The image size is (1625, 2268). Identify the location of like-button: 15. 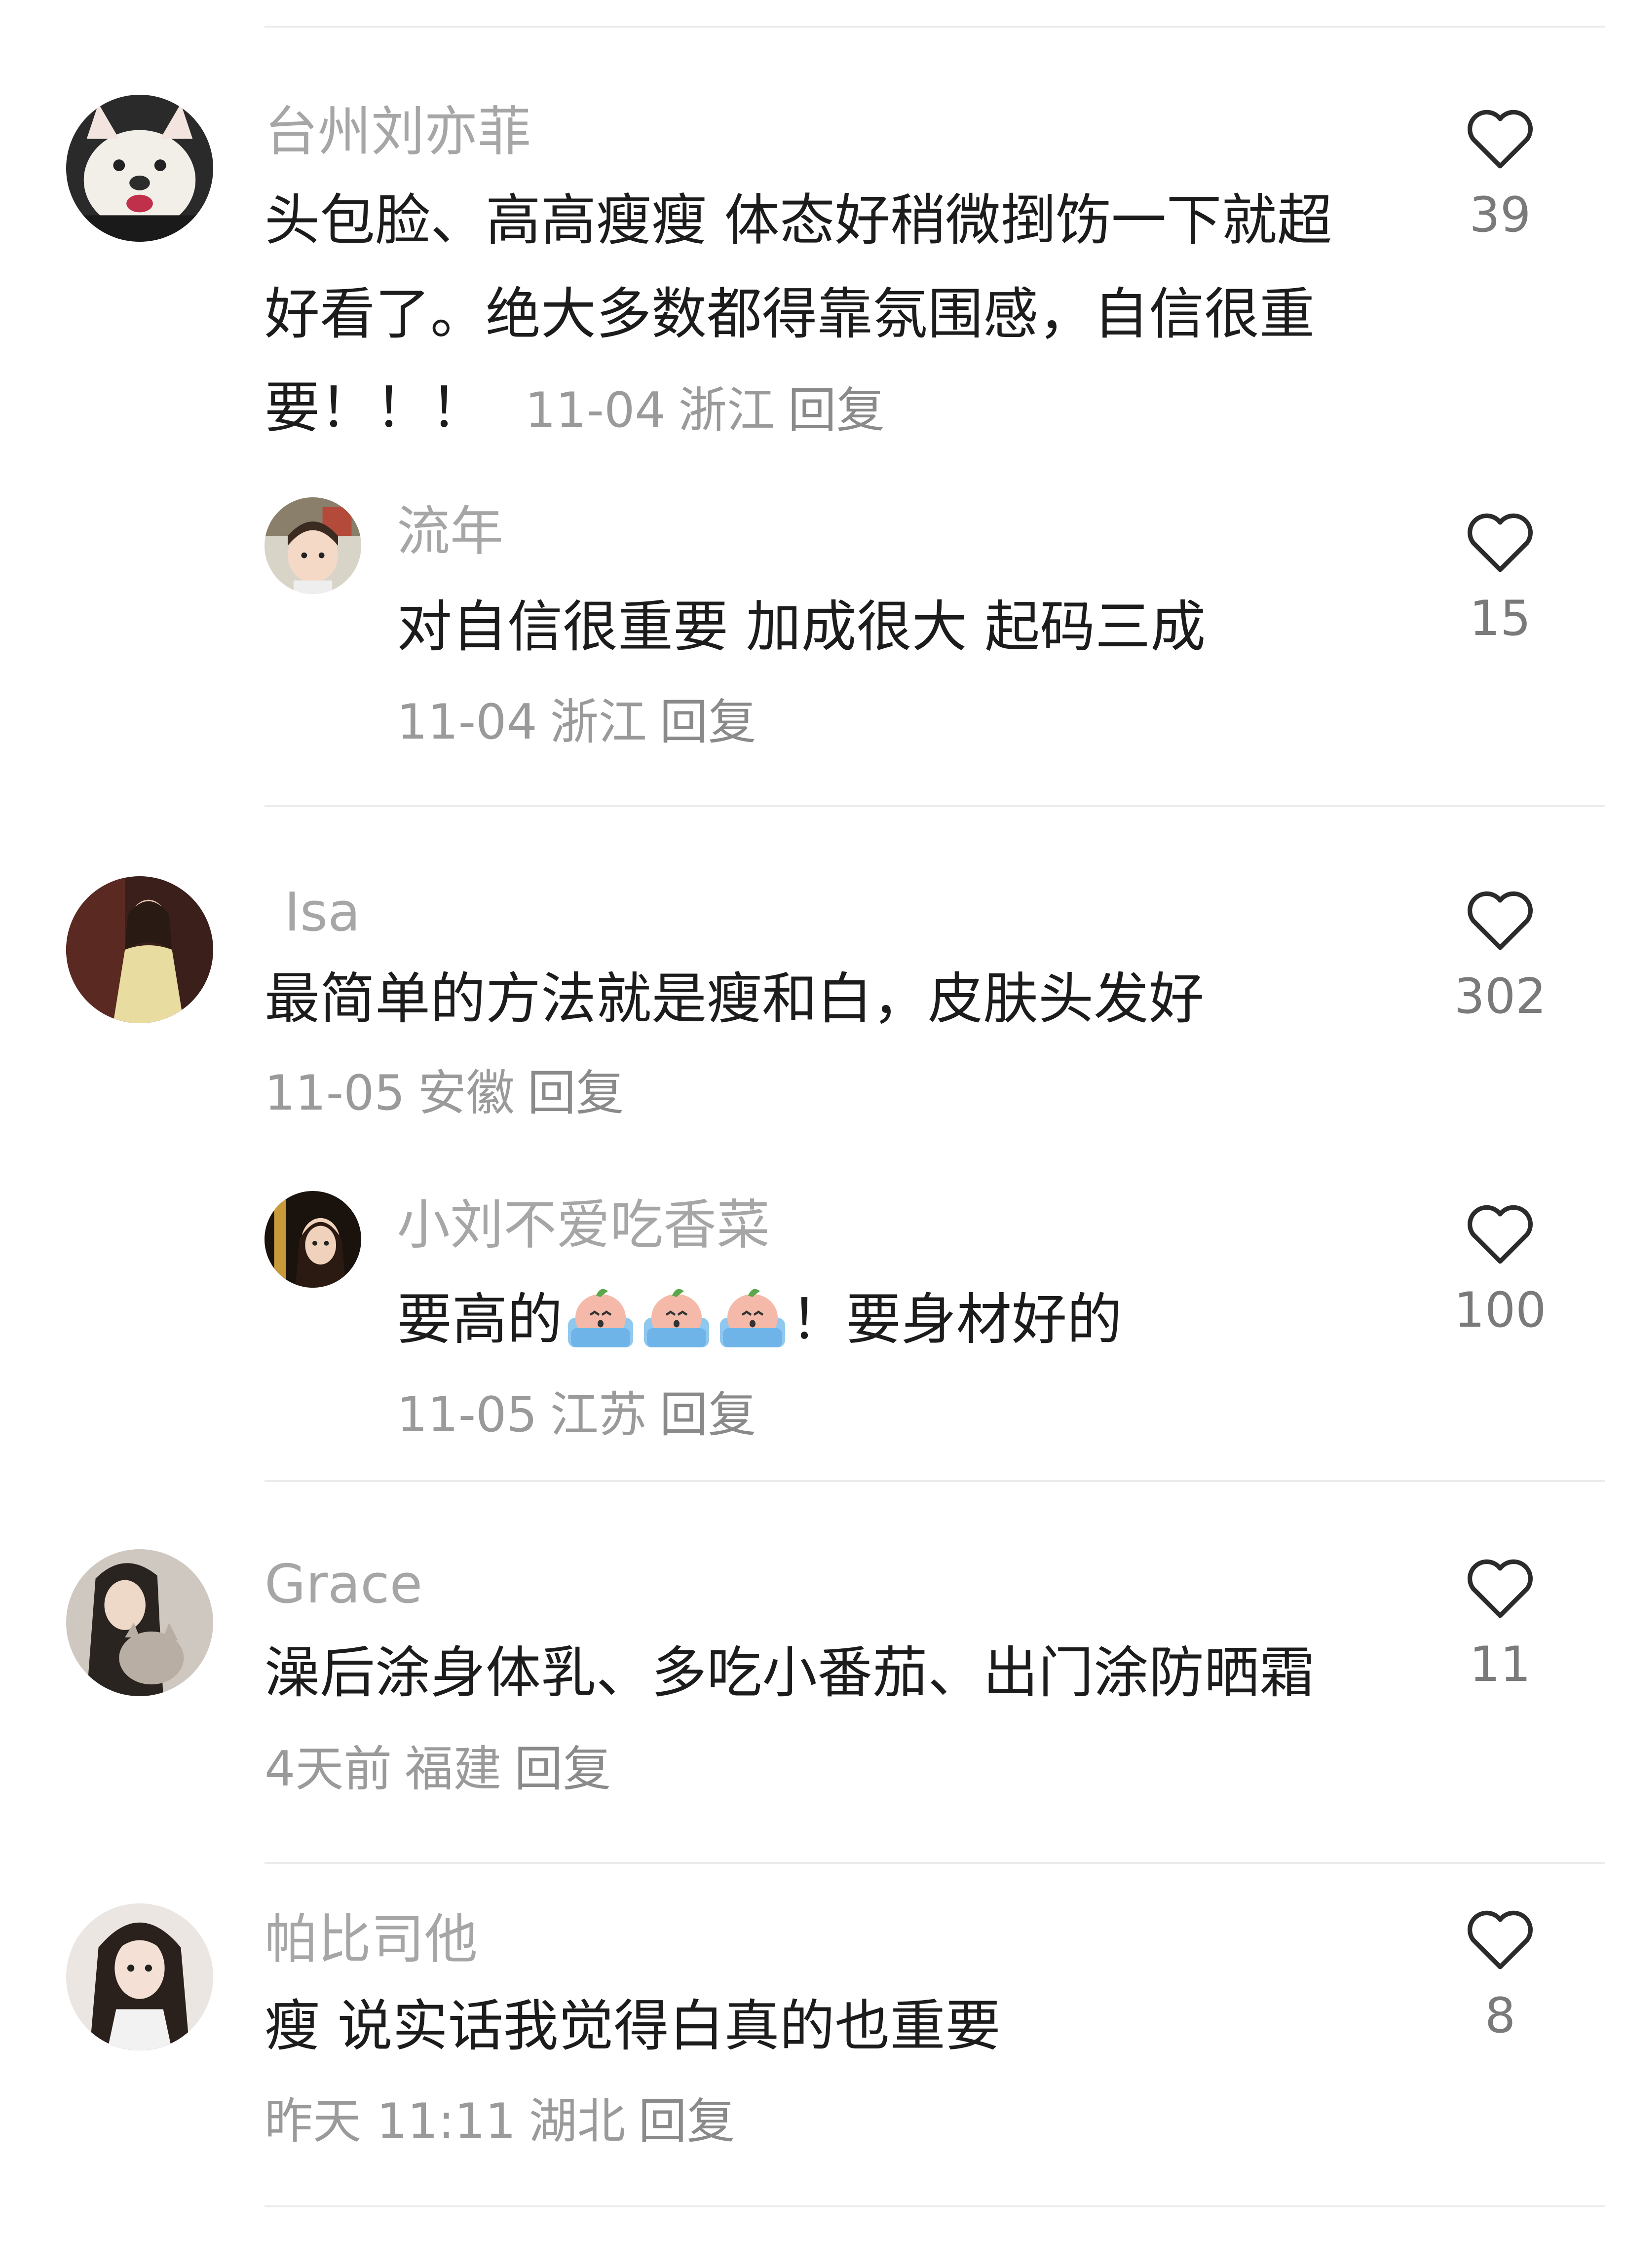
(1500, 577).